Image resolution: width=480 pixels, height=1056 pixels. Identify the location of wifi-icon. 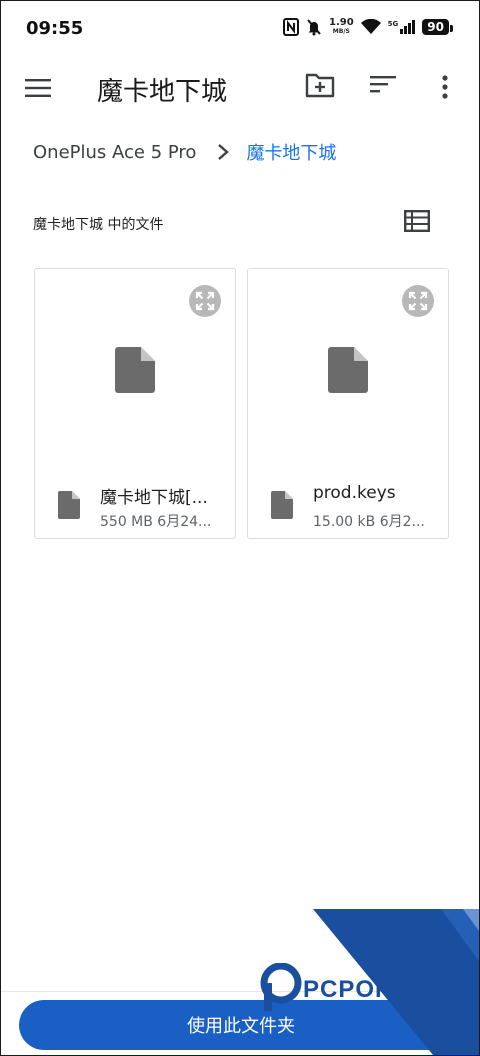
(370, 26).